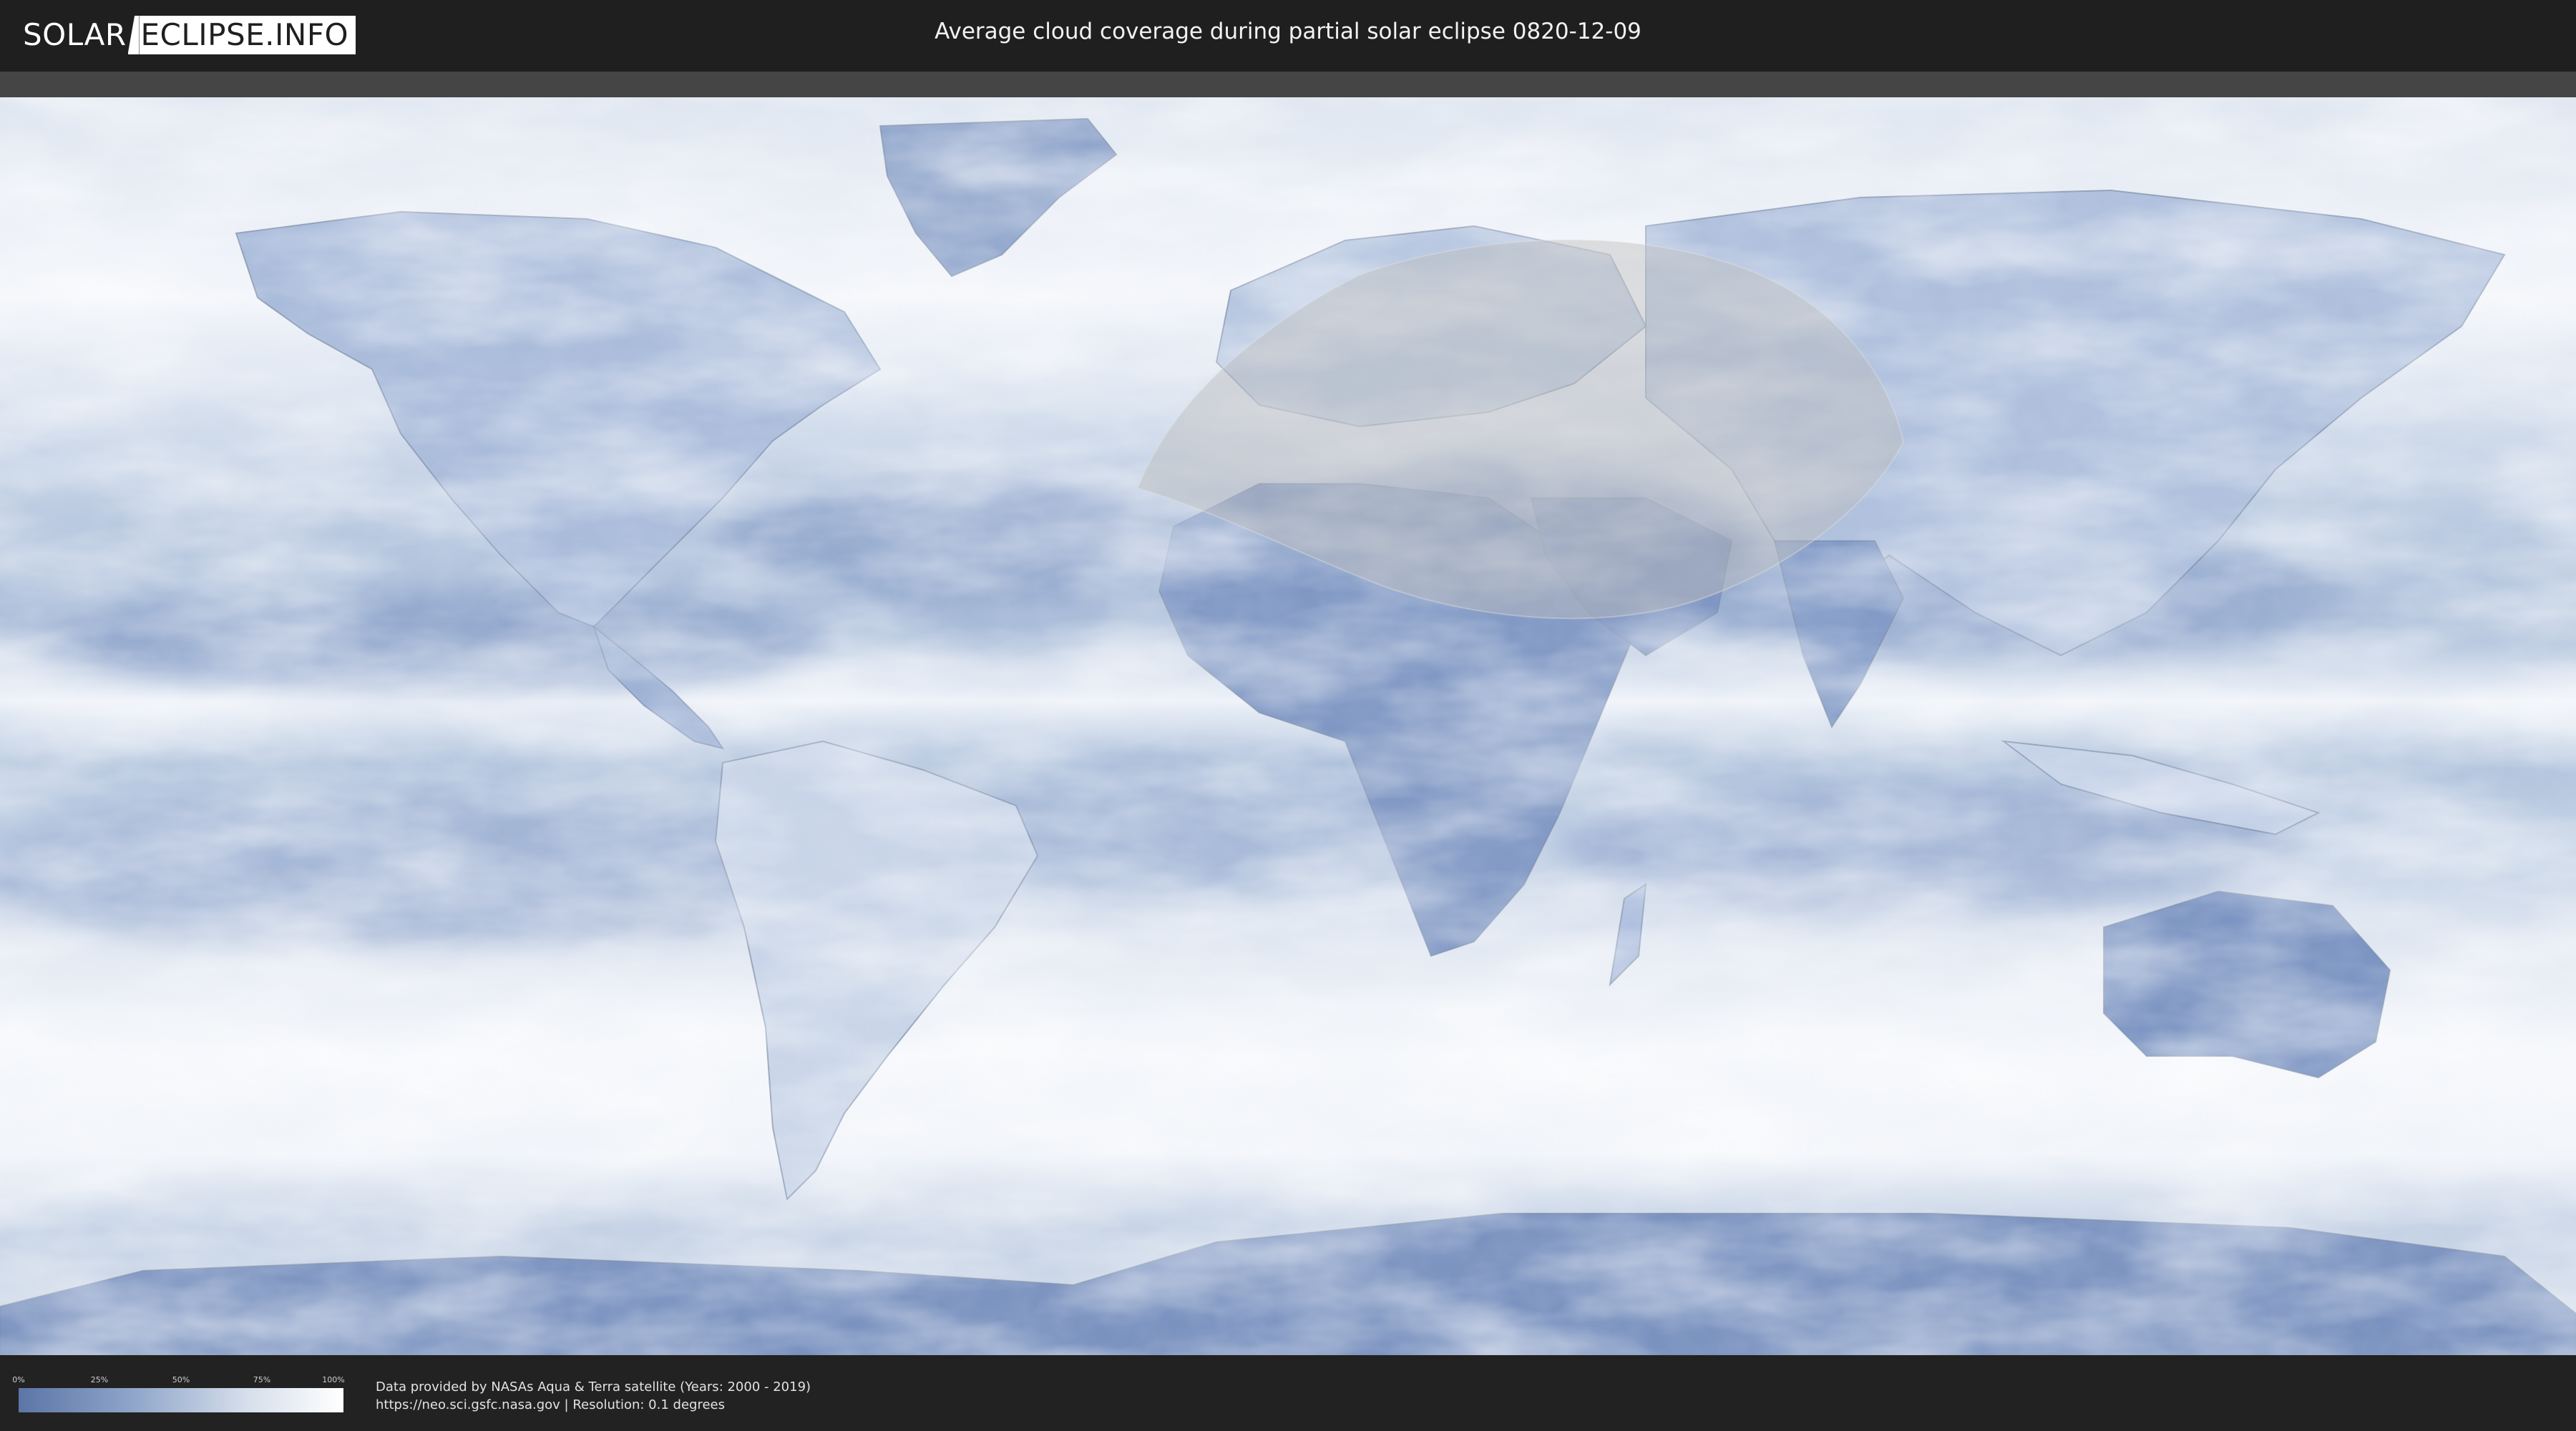 Image resolution: width=2576 pixels, height=1431 pixels. Describe the element at coordinates (181, 1400) in the screenshot. I see `legend-color-bar` at that location.